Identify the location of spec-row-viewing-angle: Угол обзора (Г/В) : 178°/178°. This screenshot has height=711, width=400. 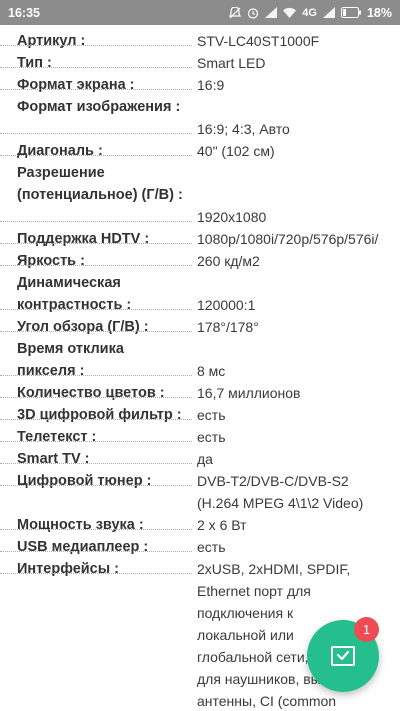
(200, 327).